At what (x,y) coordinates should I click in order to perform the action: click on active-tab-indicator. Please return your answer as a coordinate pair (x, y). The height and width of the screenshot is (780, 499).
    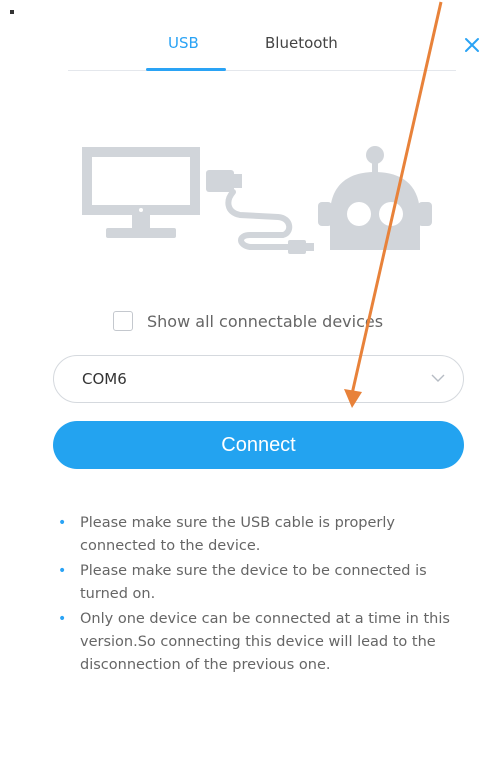
    Looking at the image, I should click on (186, 69).